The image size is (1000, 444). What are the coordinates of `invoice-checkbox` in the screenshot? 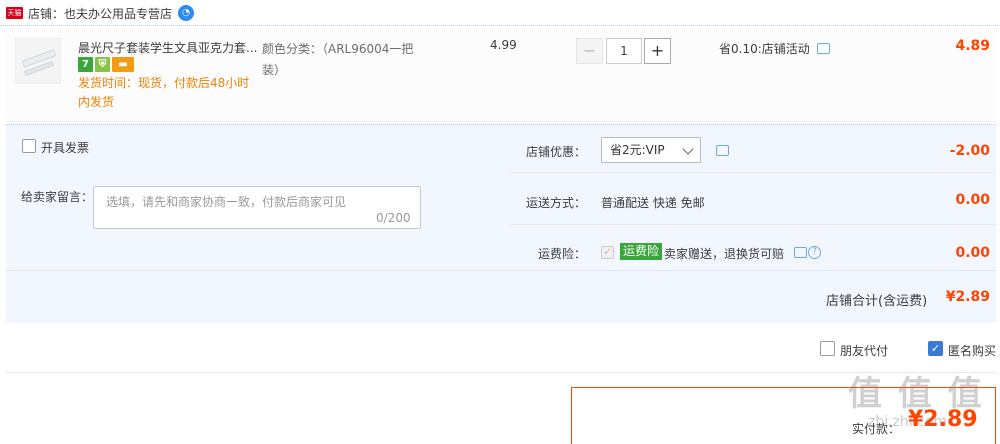 It's located at (29, 146).